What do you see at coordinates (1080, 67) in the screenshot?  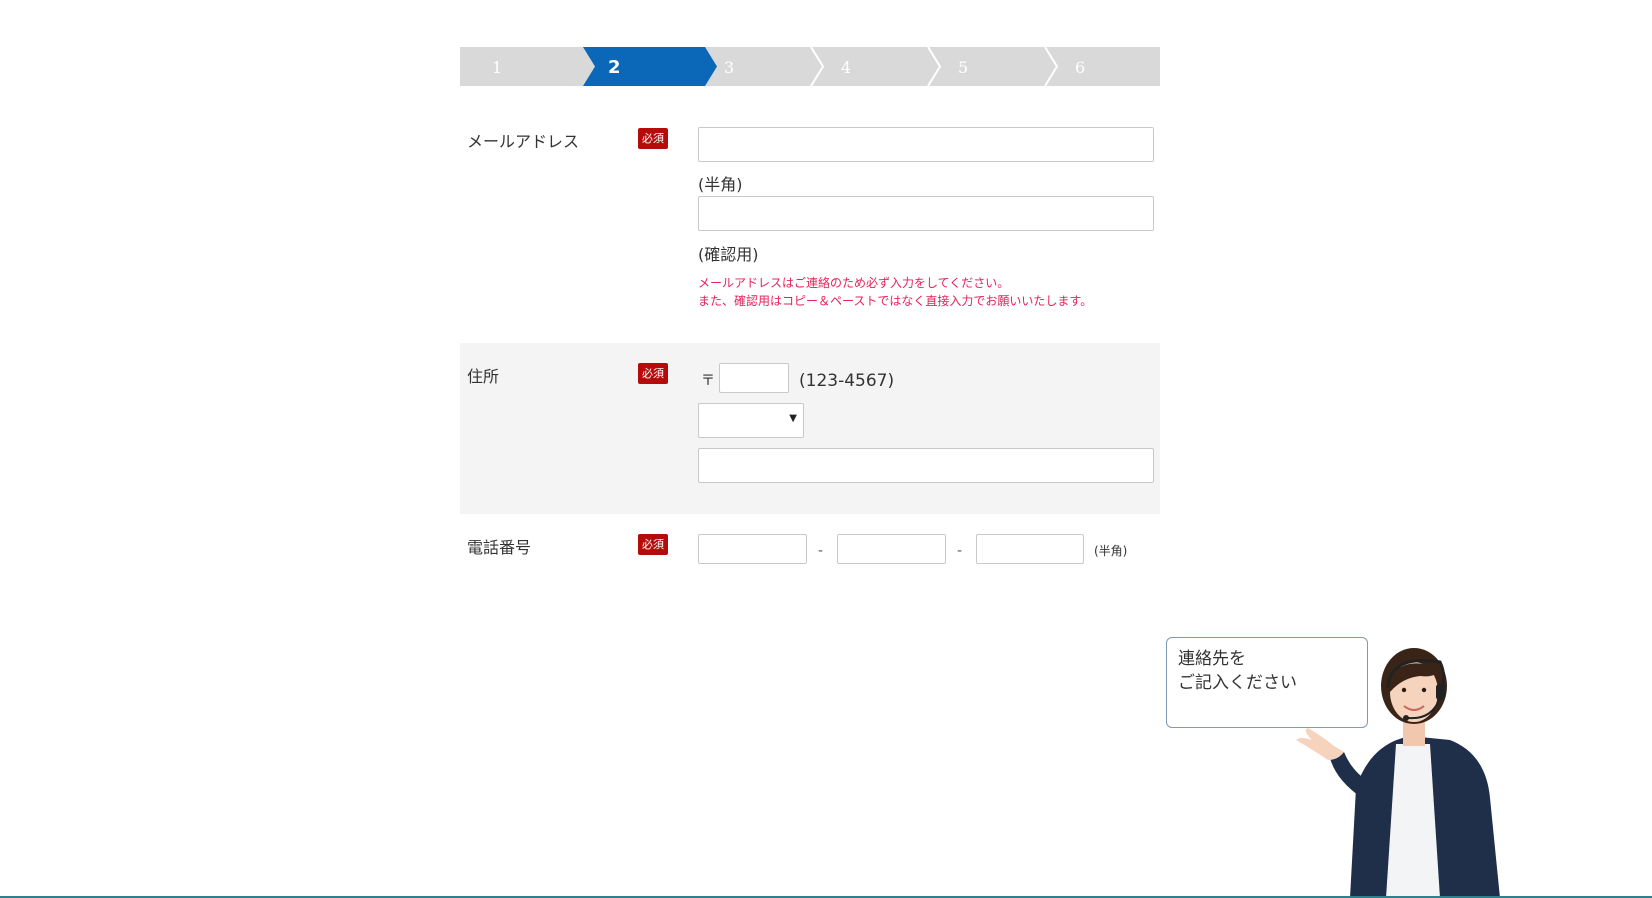 I see `step-6: 6` at bounding box center [1080, 67].